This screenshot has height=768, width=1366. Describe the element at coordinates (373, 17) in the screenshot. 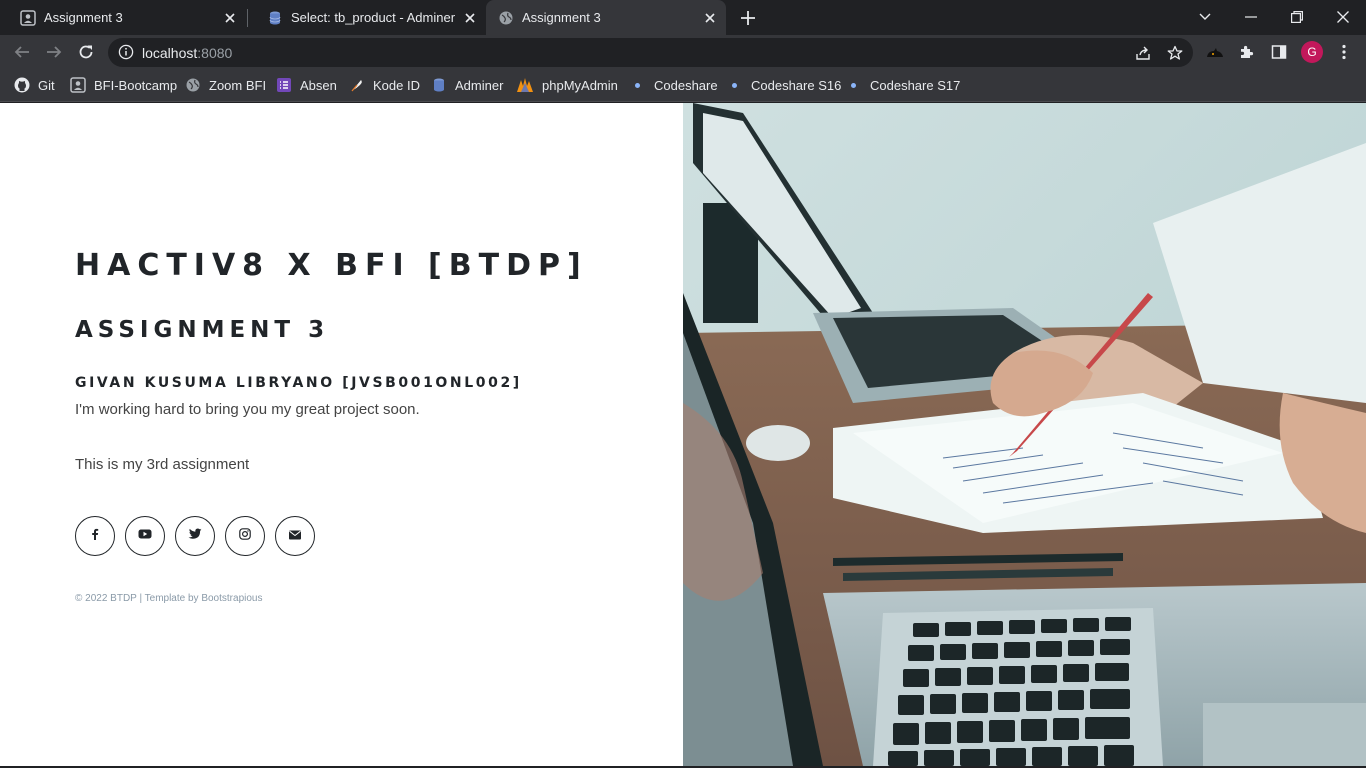

I see `tab-title: Select: tb_product - Adminer` at that location.